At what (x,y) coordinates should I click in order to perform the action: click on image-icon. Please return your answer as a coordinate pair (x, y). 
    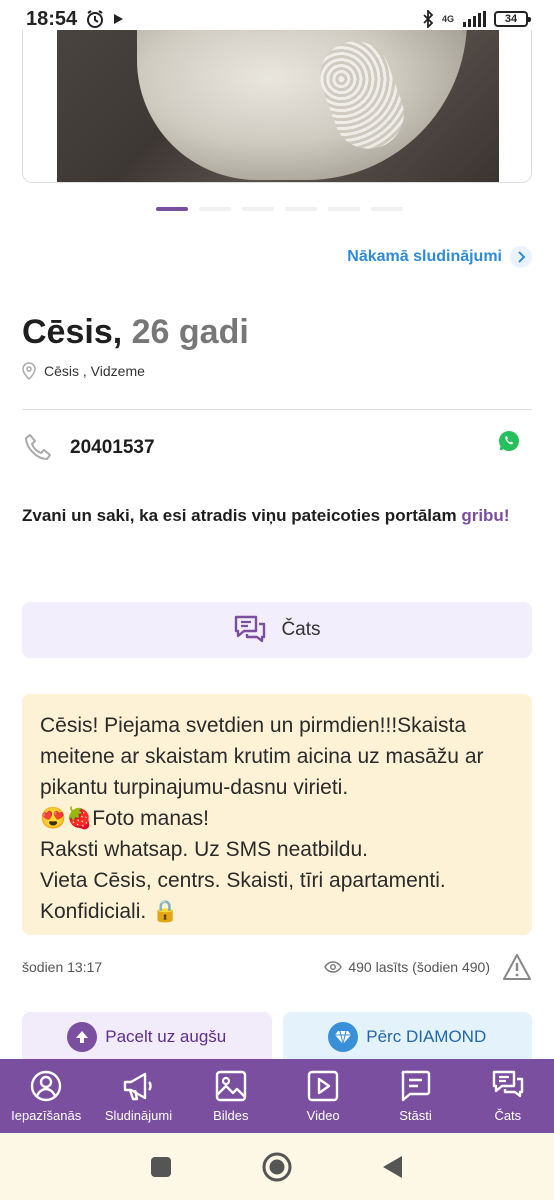
    Looking at the image, I should click on (231, 1086).